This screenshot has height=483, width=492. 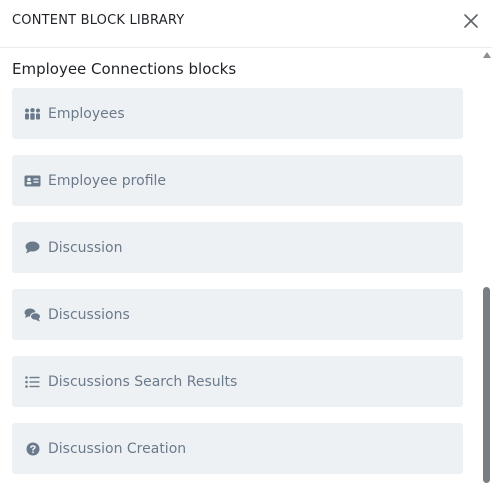 I want to click on block-employee-profile: Employee profile, so click(x=237, y=180).